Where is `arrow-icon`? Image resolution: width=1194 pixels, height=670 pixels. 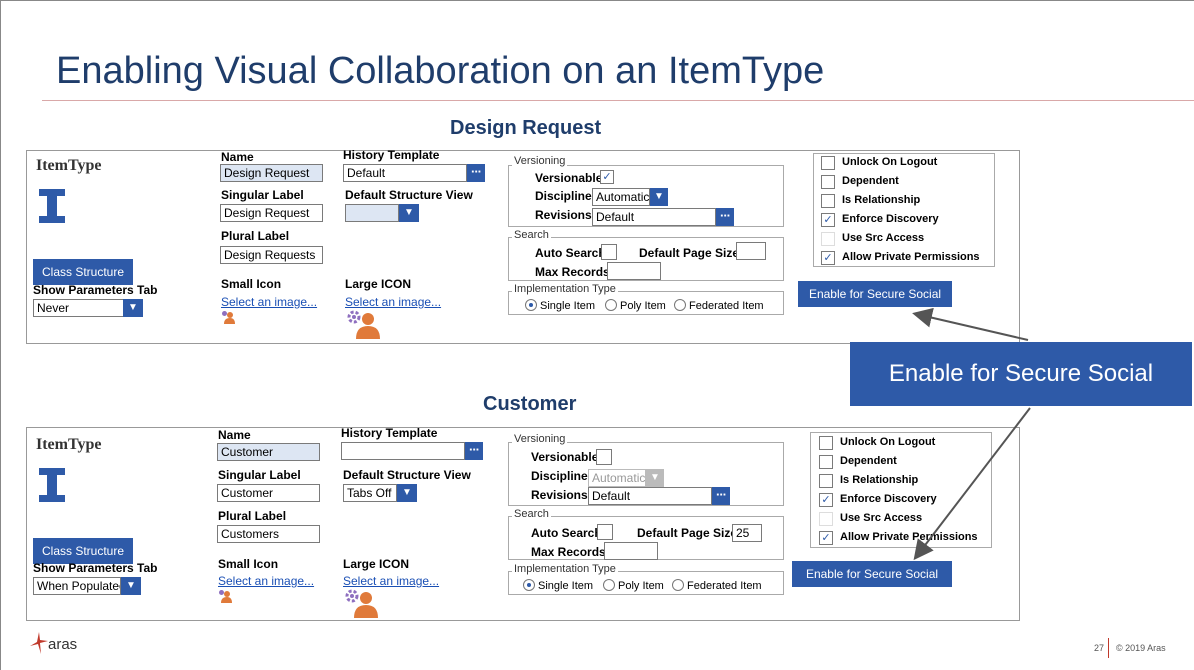 arrow-icon is located at coordinates (971, 434).